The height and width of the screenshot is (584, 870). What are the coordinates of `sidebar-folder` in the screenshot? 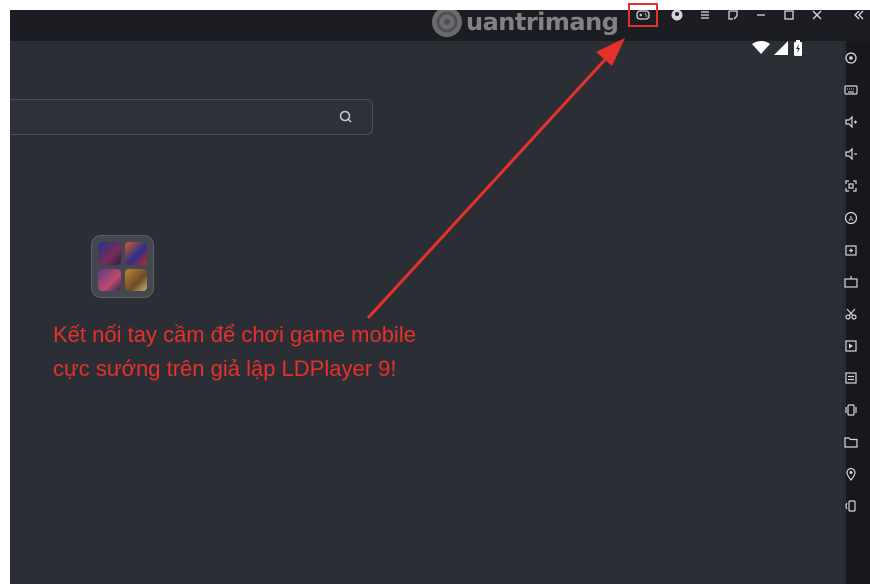 It's located at (851, 442).